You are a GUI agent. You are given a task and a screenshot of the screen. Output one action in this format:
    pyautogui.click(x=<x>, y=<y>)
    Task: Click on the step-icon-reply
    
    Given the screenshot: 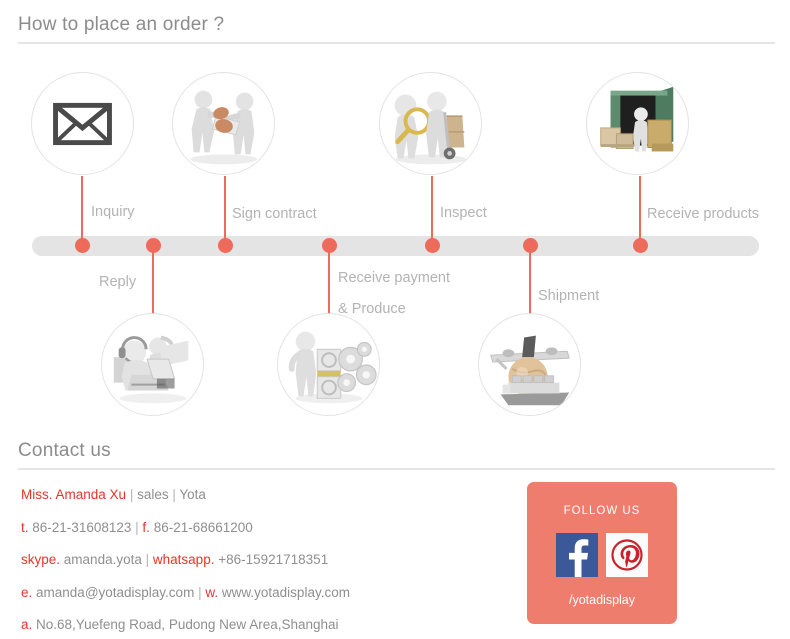 What is the action you would take?
    pyautogui.click(x=152, y=364)
    